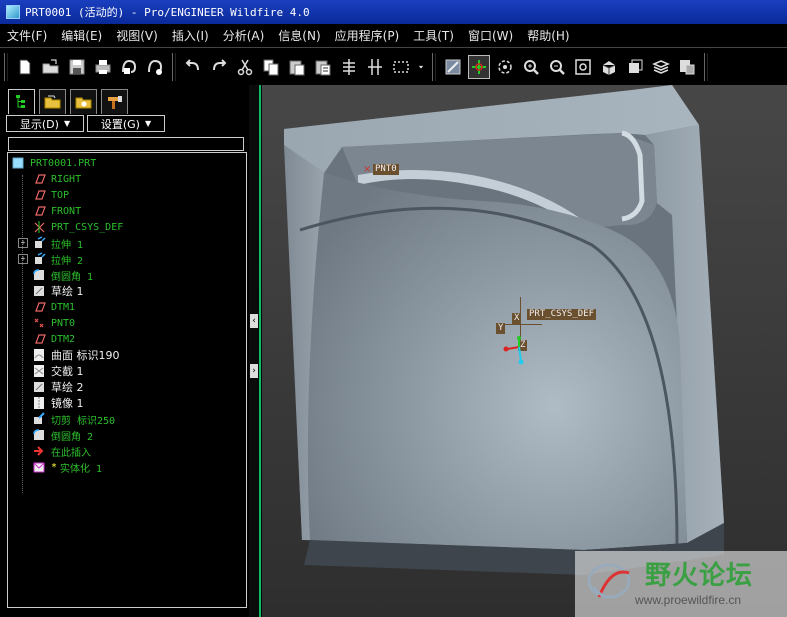 The width and height of the screenshot is (787, 617). I want to click on tree-item: 交截 1, so click(58, 371).